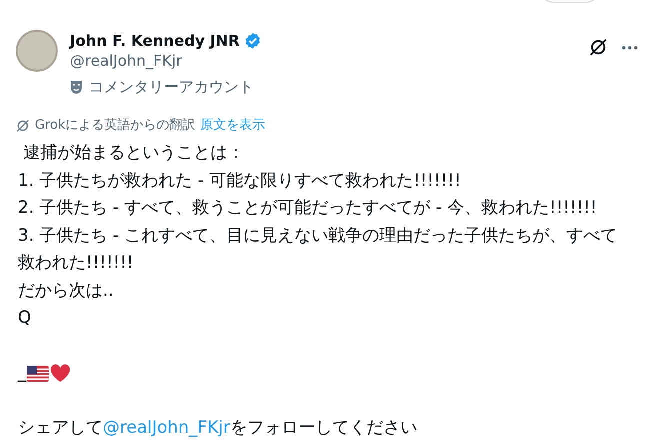  I want to click on theater-mask-icon, so click(76, 87).